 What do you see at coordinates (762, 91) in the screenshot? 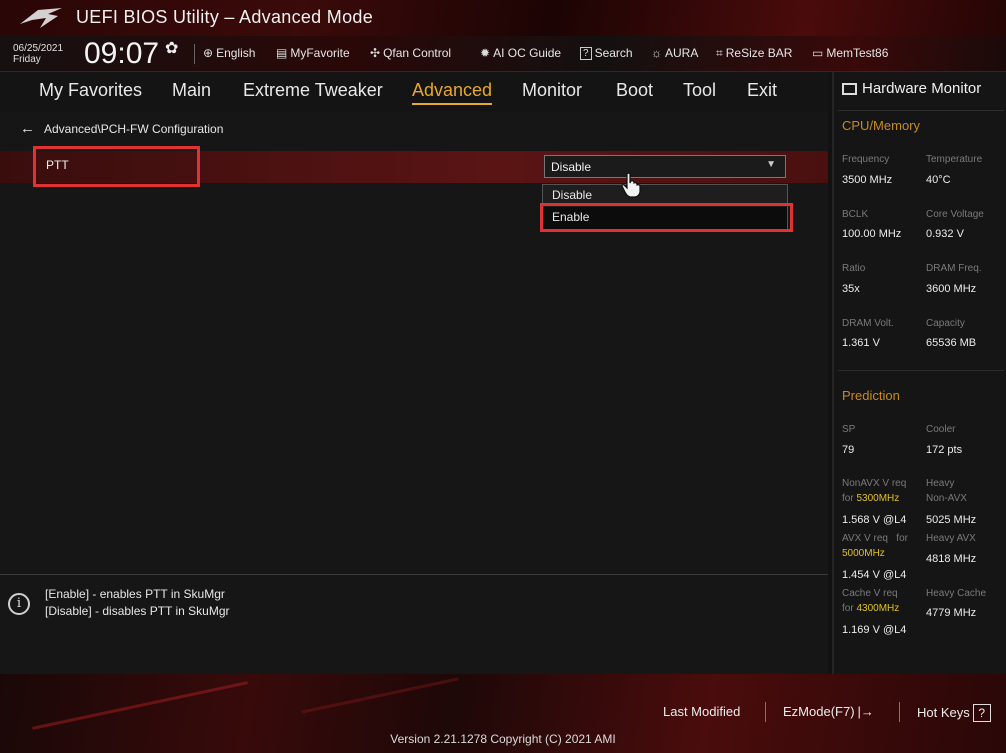
I see `tab-exit: Exit` at bounding box center [762, 91].